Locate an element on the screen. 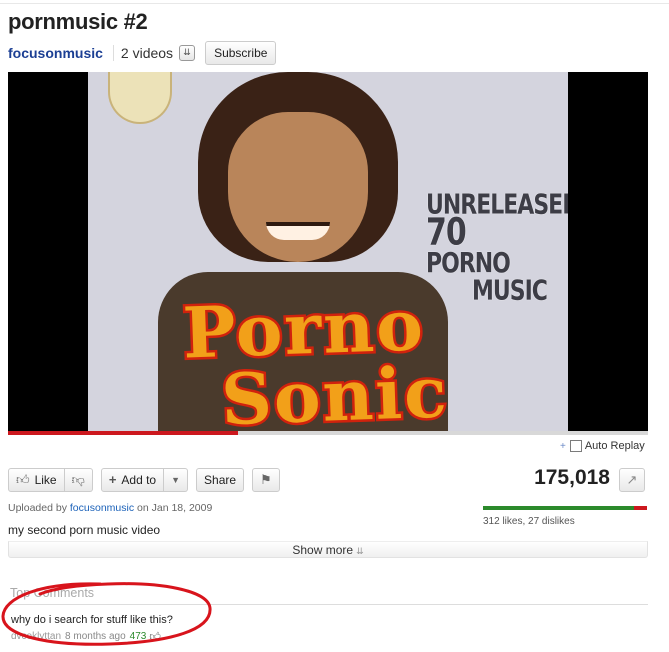  thumbs-down-icon: 👎︎ is located at coordinates (78, 479).